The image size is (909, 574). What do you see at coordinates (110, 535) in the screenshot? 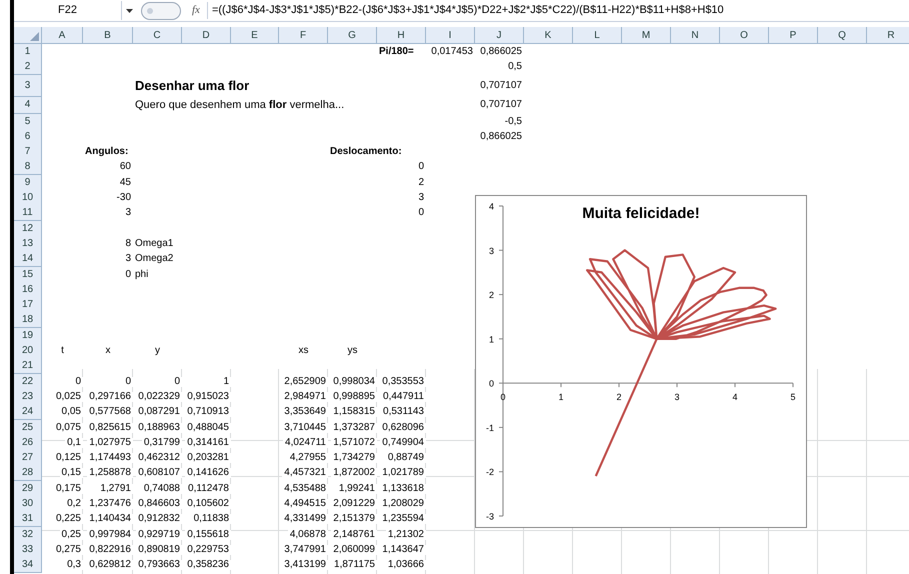
I see `cell-text: 0,997984` at bounding box center [110, 535].